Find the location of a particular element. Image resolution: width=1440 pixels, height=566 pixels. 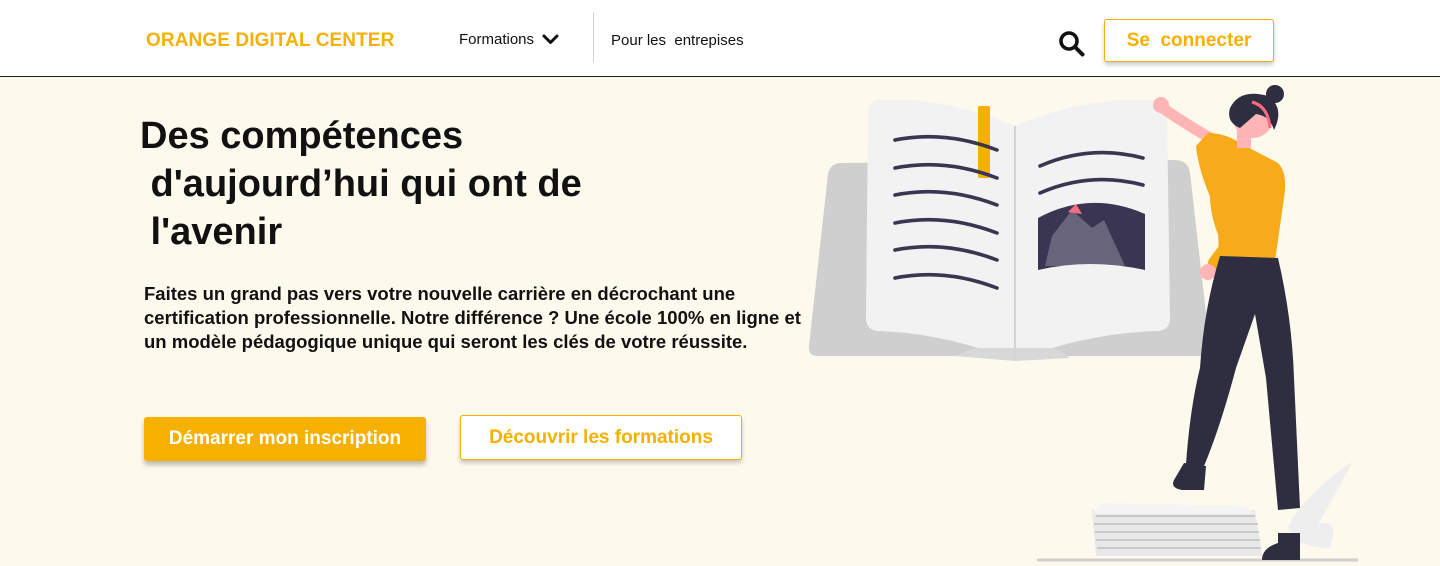

search-icon is located at coordinates (1072, 44).